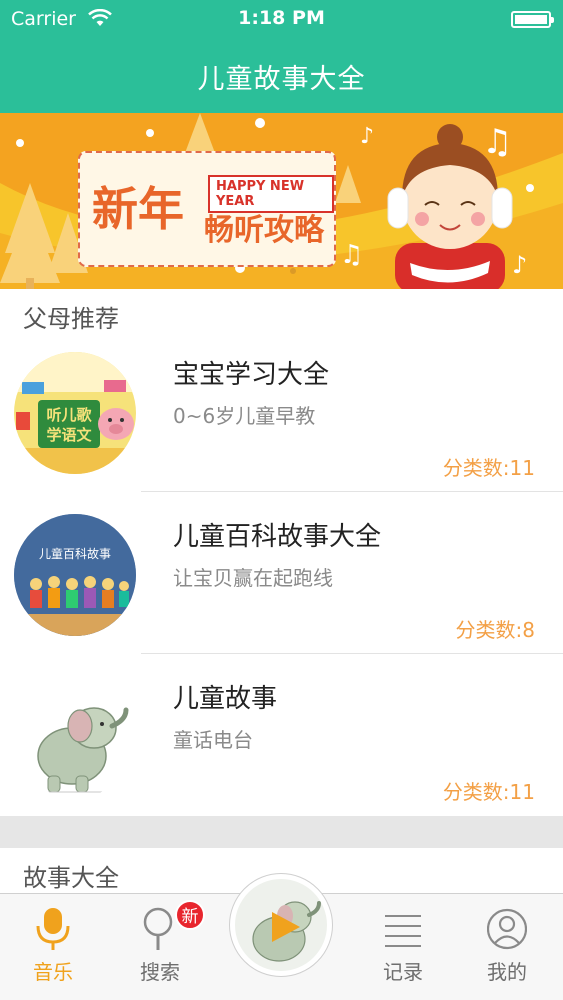 This screenshot has width=563, height=1000. I want to click on item-thumbnail, so click(75, 737).